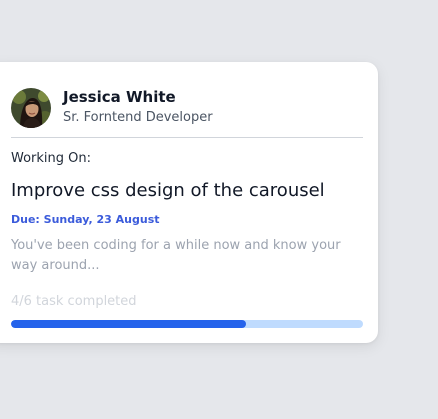  Describe the element at coordinates (119, 97) in the screenshot. I see `user-name: Jessica White` at that location.